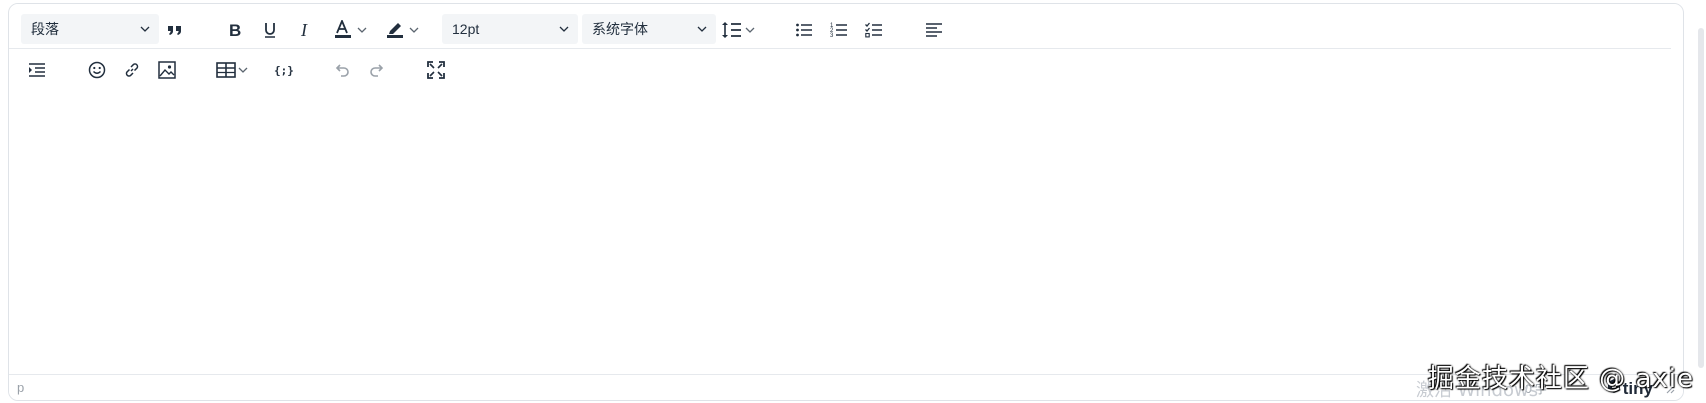 The height and width of the screenshot is (403, 1706). Describe the element at coordinates (20, 387) in the screenshot. I see `element-path: p` at that location.